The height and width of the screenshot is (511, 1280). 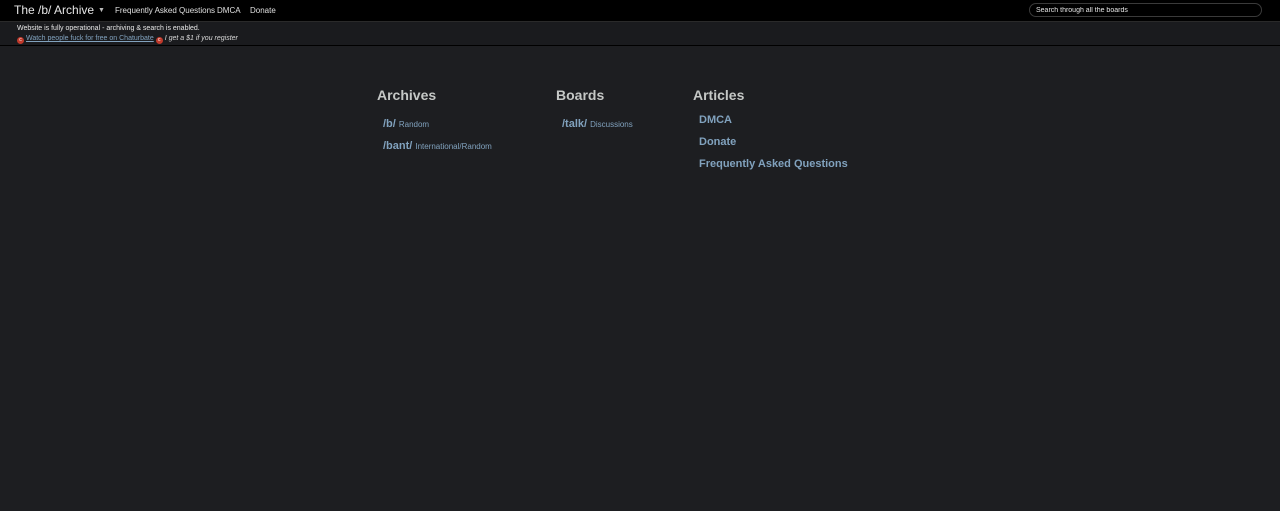 I want to click on promo-note: I get a $1 if you register, so click(x=201, y=38).